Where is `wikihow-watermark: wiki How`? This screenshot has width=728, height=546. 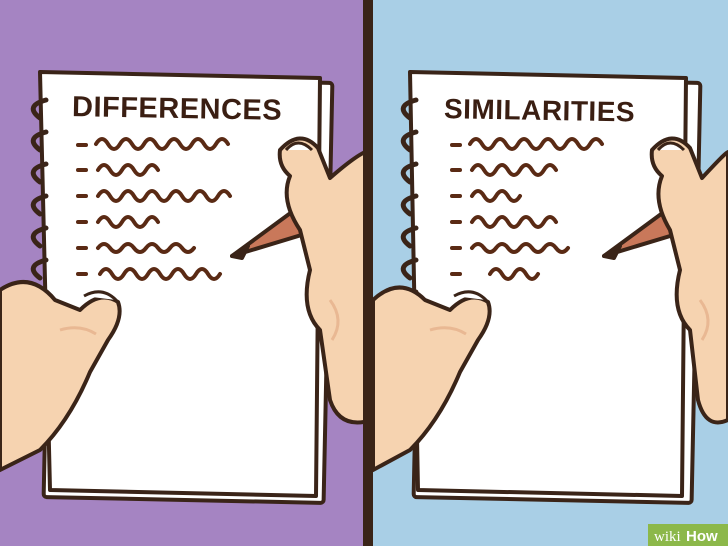
wikihow-watermark: wiki How is located at coordinates (688, 535).